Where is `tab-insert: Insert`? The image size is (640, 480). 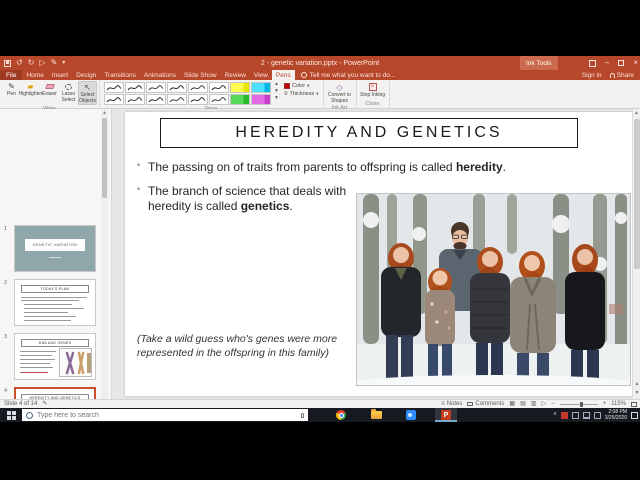
tab-insert: Insert is located at coordinates (60, 75).